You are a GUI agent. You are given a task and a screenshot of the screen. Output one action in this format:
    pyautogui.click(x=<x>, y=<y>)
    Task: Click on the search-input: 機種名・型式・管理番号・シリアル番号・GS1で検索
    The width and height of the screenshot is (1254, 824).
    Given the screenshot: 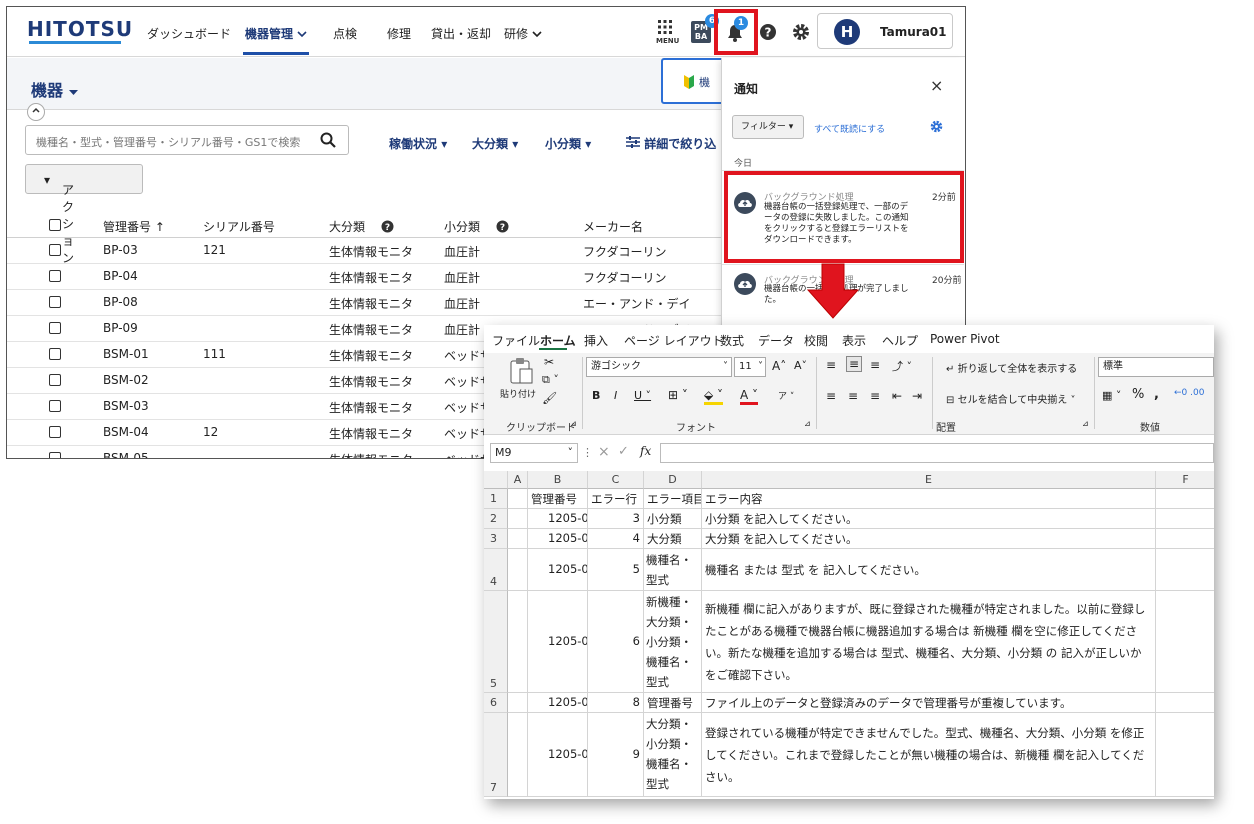 What is the action you would take?
    pyautogui.click(x=187, y=140)
    